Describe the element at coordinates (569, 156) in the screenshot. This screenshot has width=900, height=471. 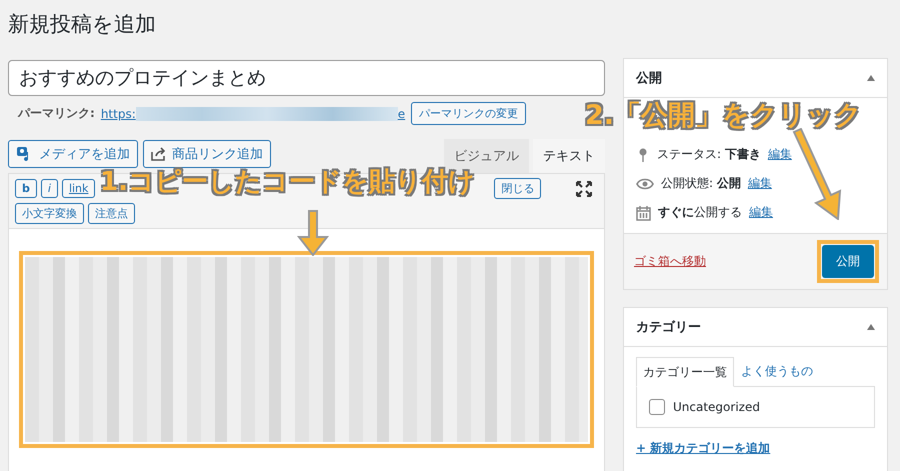
I see `editor-tab: テキスト` at that location.